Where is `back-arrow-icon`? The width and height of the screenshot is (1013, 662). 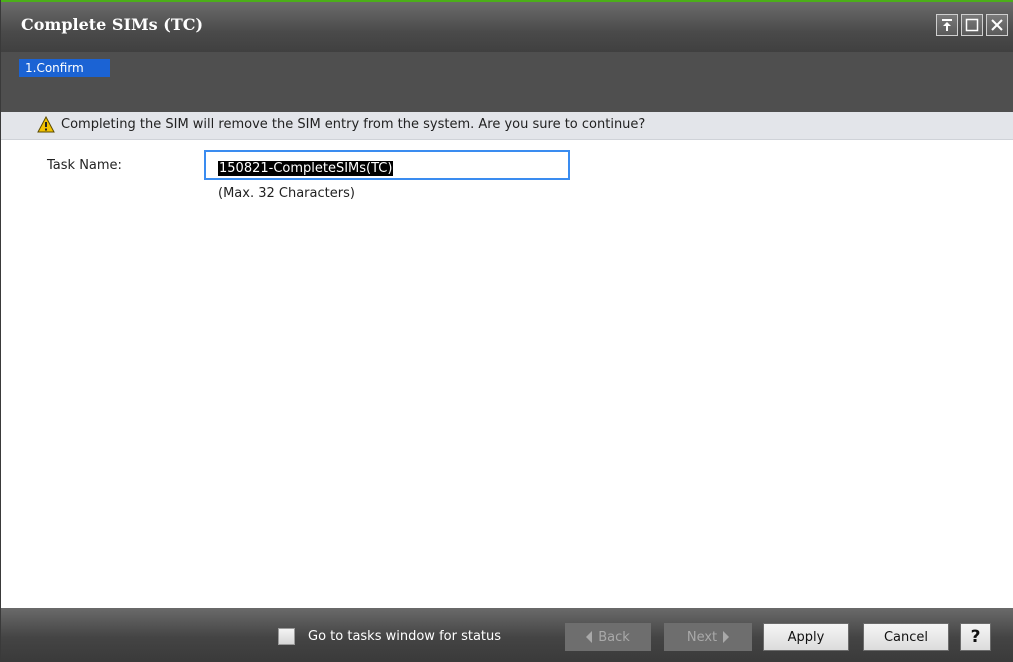 back-arrow-icon is located at coordinates (589, 637).